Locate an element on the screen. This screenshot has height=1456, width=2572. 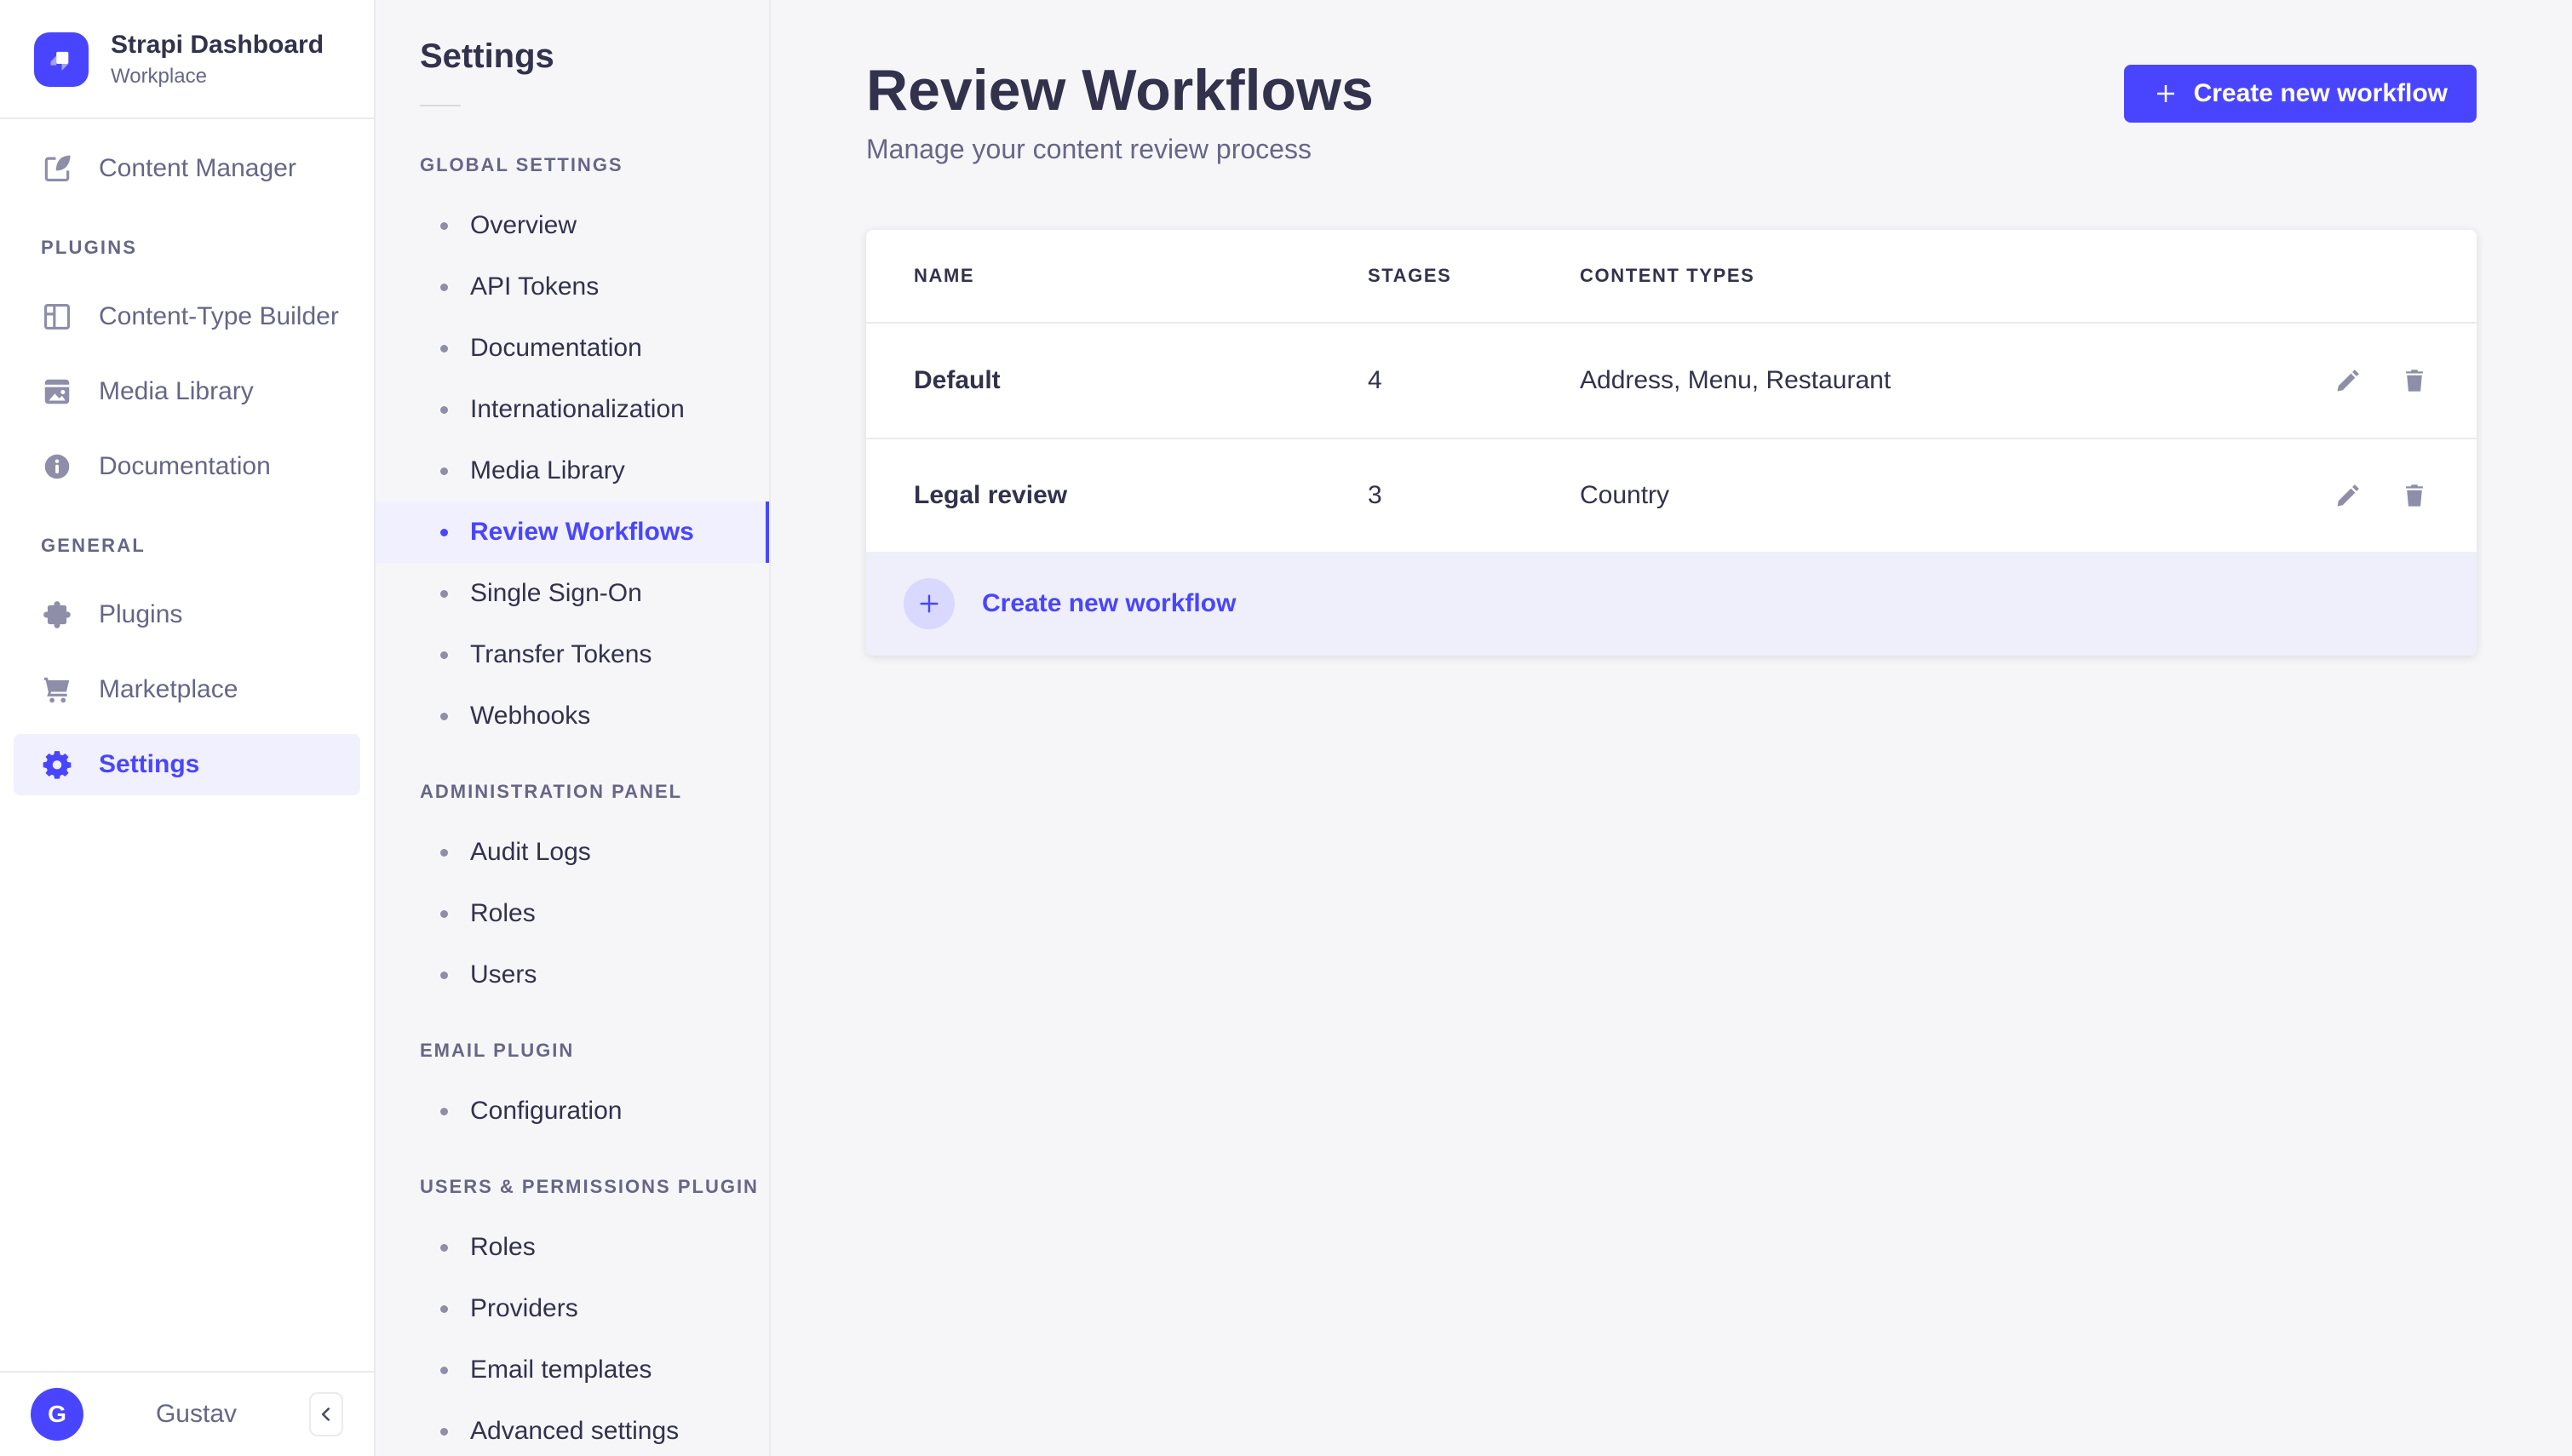
table-header-row: Name Stages Content Types is located at coordinates (1671, 277).